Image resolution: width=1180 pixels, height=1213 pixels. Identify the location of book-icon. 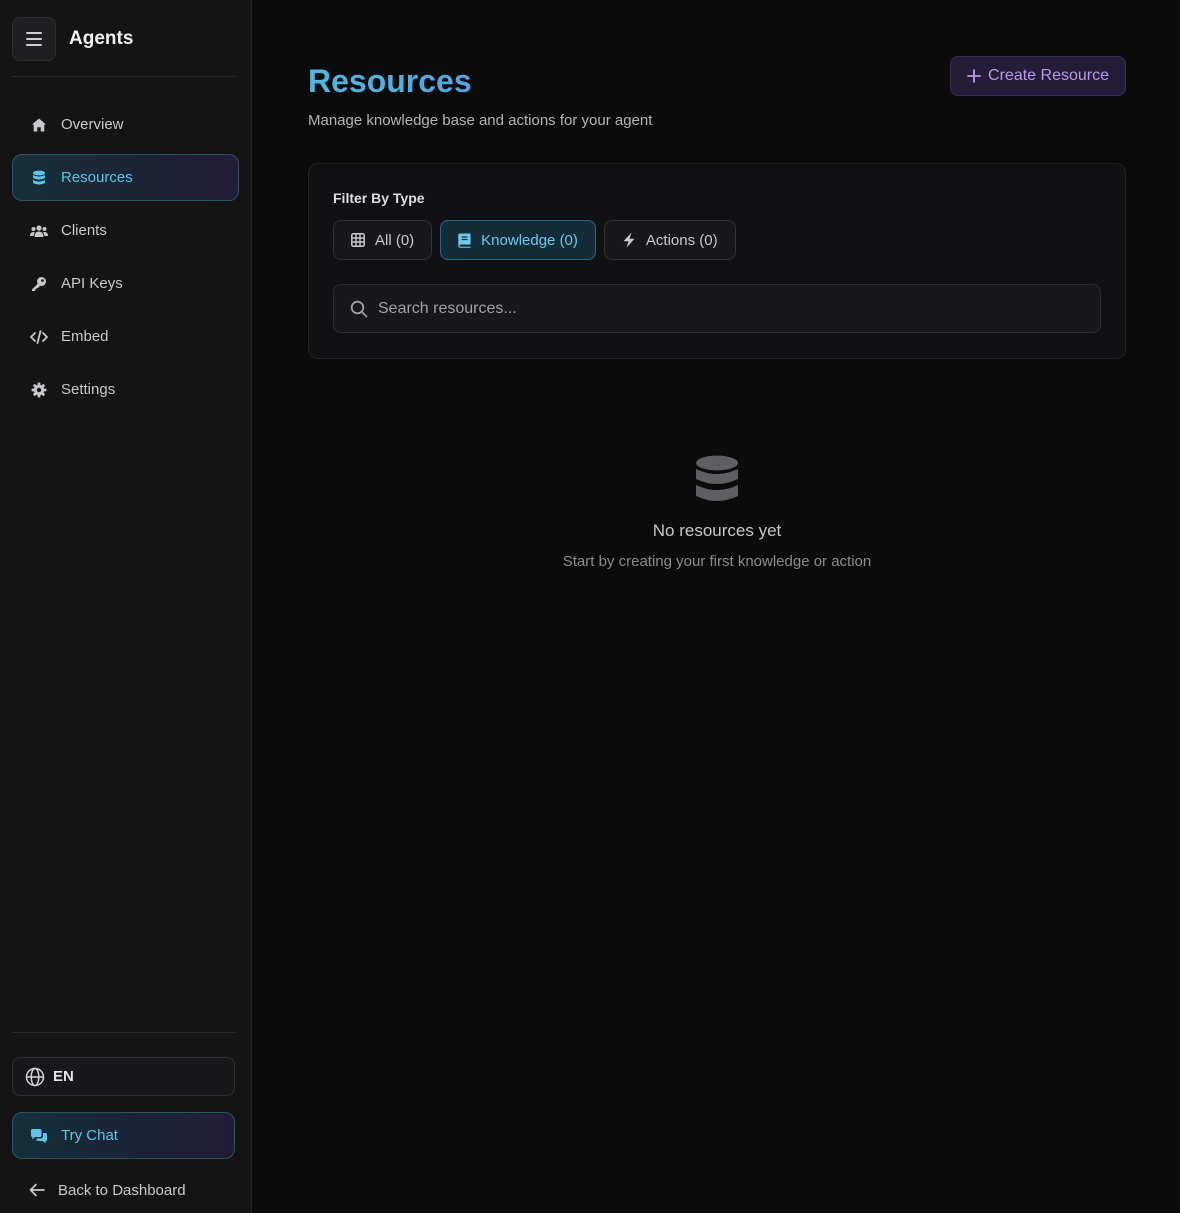
(464, 240).